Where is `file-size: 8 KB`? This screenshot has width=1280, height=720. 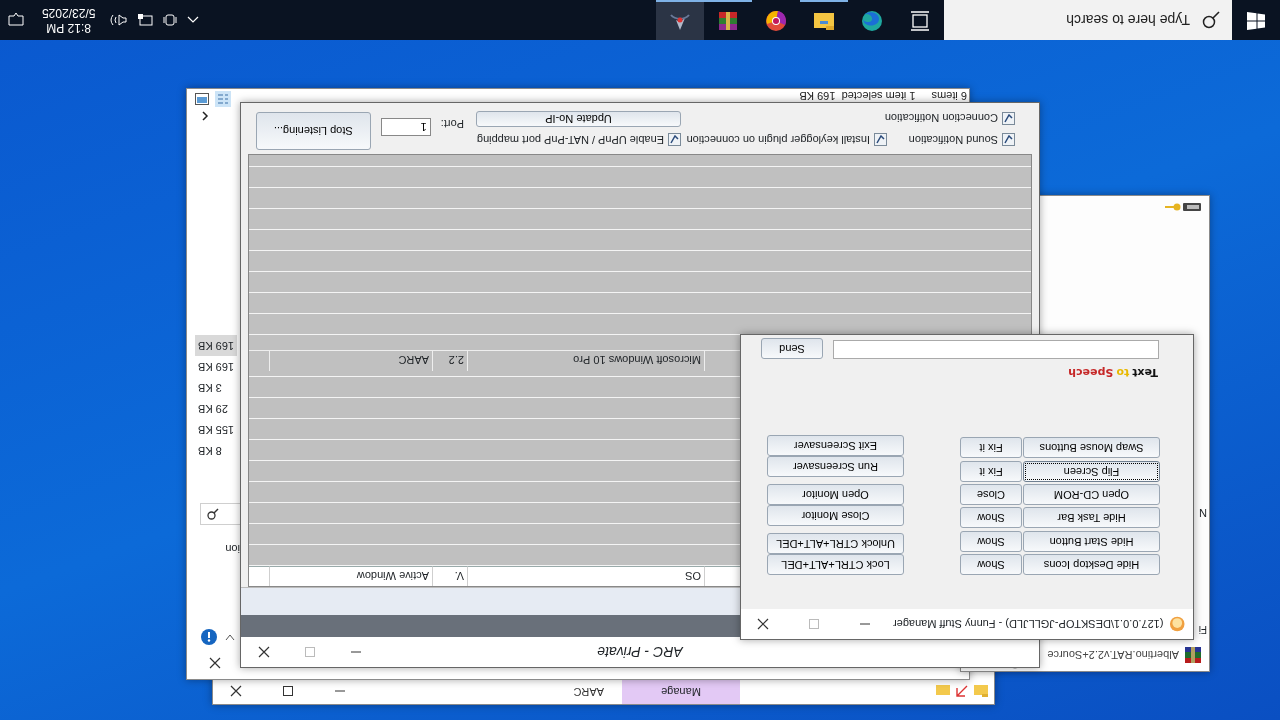 file-size: 8 KB is located at coordinates (216, 450).